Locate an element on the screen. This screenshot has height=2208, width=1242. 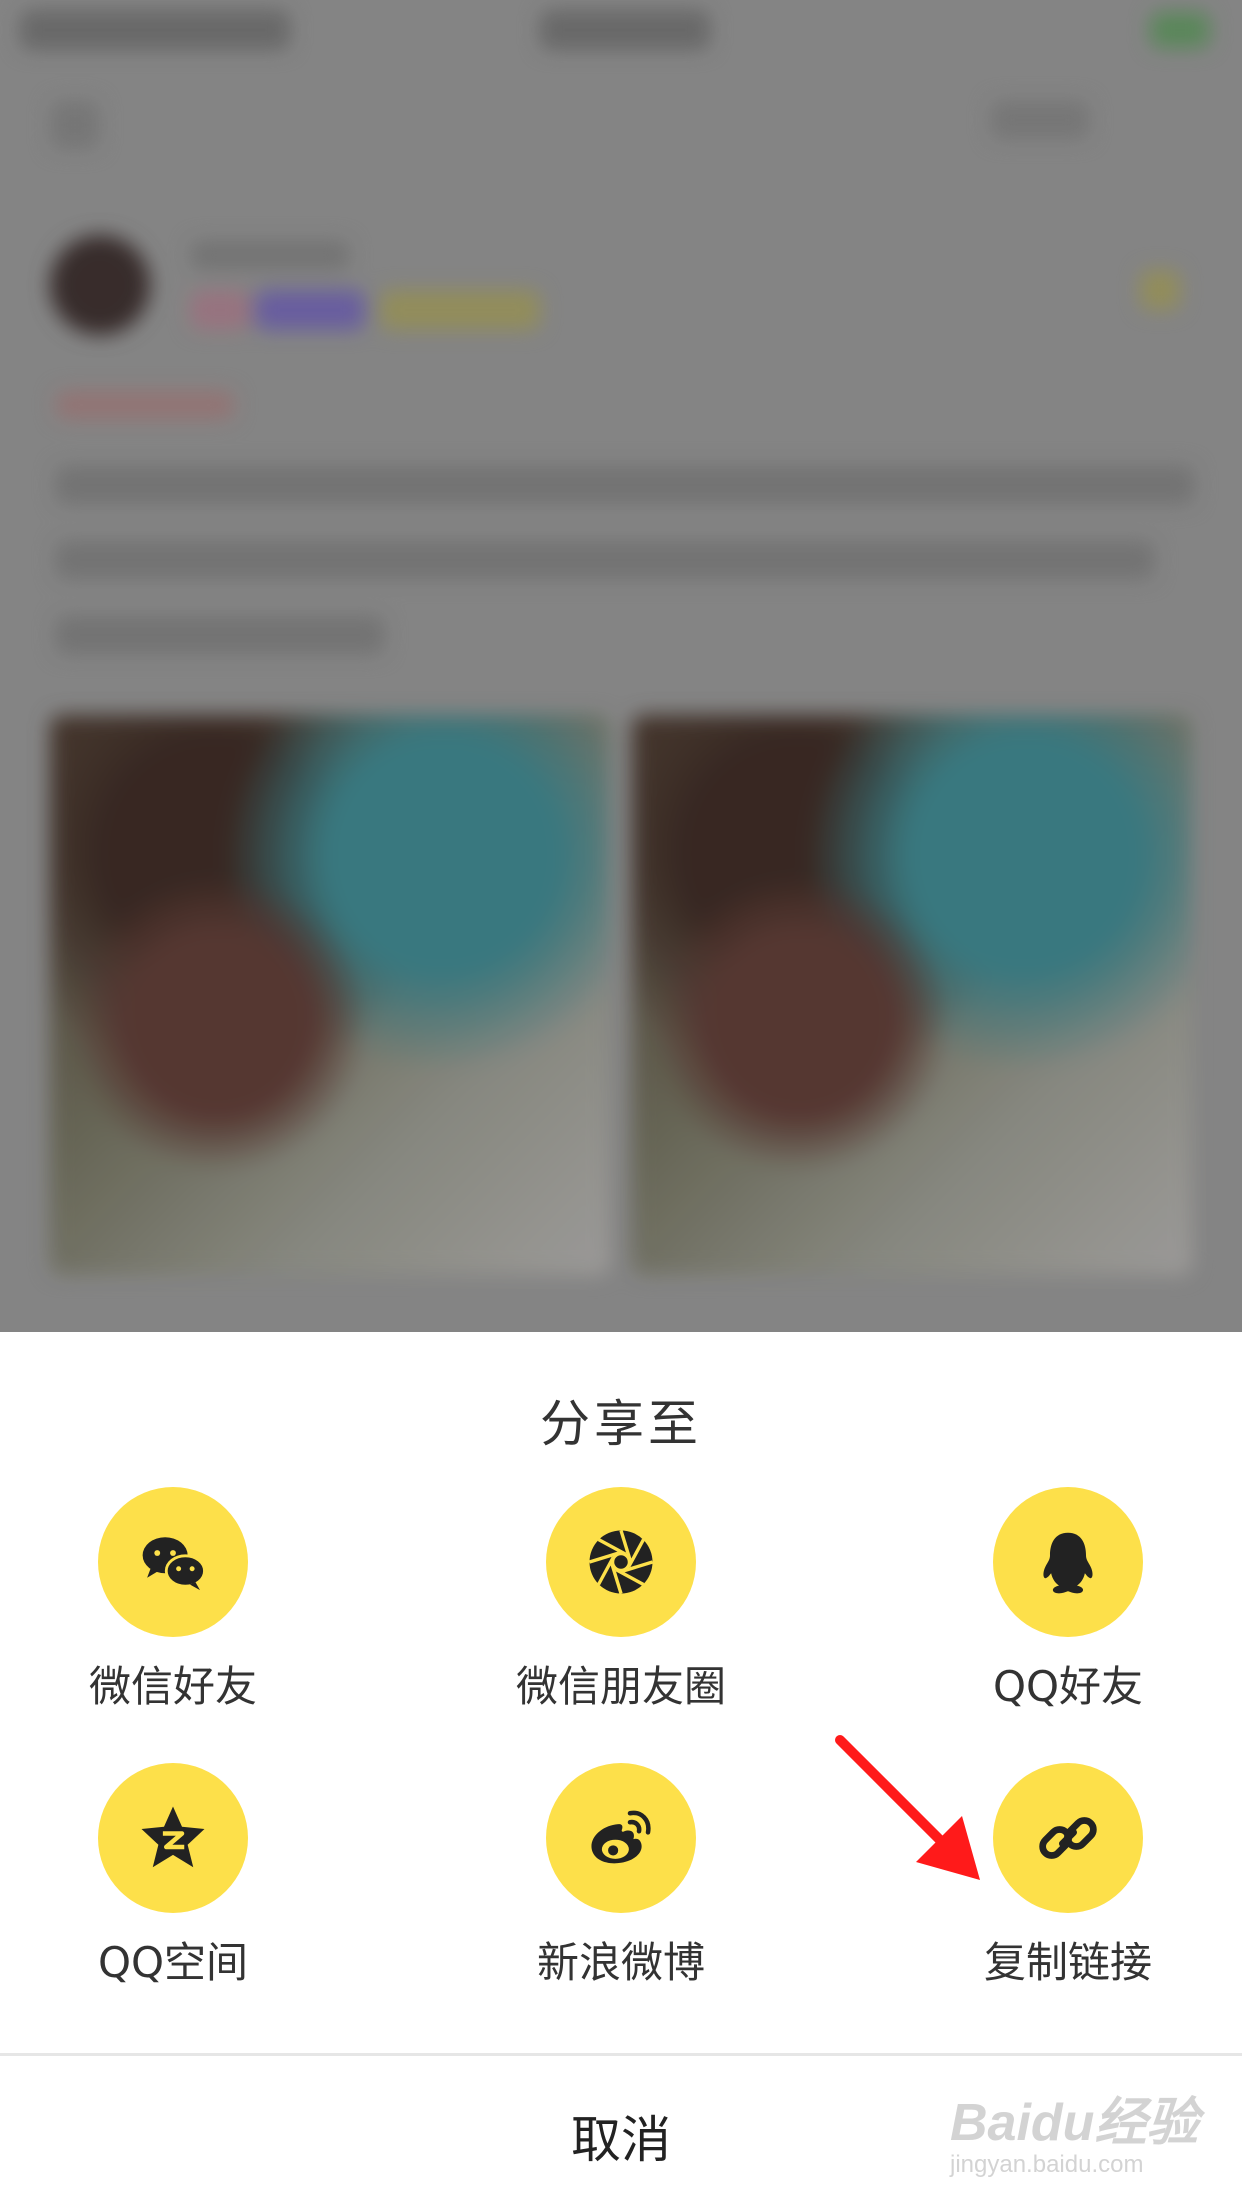
watermark-url: jingyan.baidu.com is located at coordinates (1047, 2164).